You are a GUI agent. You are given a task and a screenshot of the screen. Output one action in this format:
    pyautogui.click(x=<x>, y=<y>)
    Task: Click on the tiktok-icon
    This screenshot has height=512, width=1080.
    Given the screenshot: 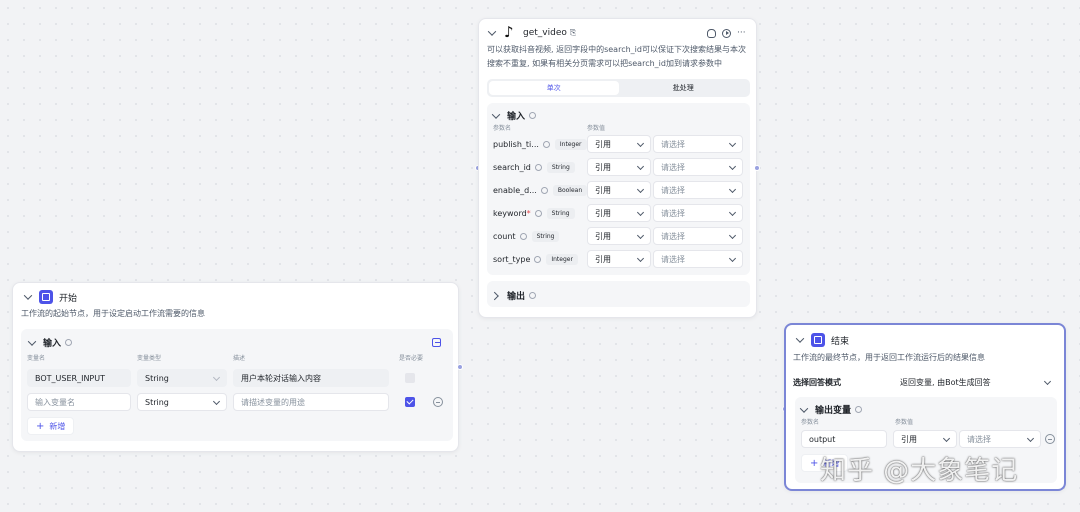 What is the action you would take?
    pyautogui.click(x=510, y=32)
    